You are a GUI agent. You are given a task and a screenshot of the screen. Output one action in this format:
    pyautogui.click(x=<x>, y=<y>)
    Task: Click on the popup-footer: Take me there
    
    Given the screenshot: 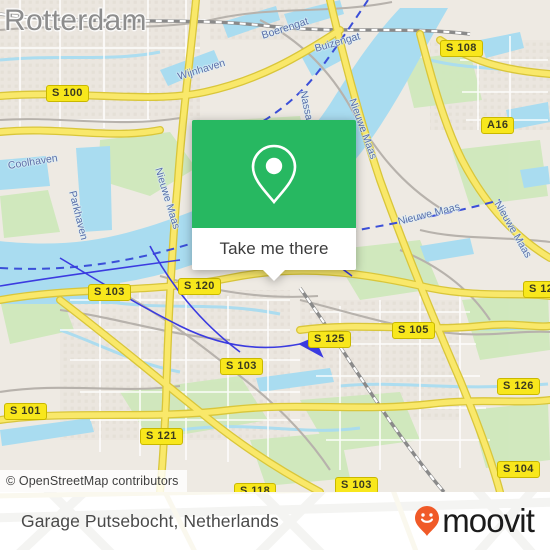 What is the action you would take?
    pyautogui.click(x=274, y=254)
    